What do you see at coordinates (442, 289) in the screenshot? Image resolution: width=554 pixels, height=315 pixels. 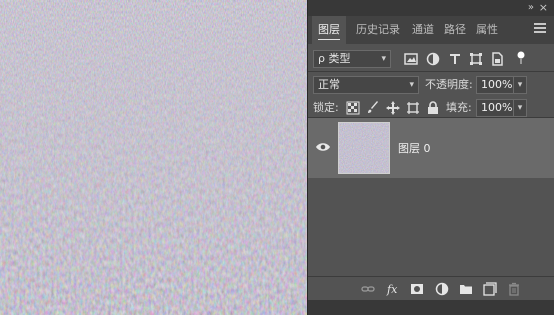 I see `adjustment-icon` at bounding box center [442, 289].